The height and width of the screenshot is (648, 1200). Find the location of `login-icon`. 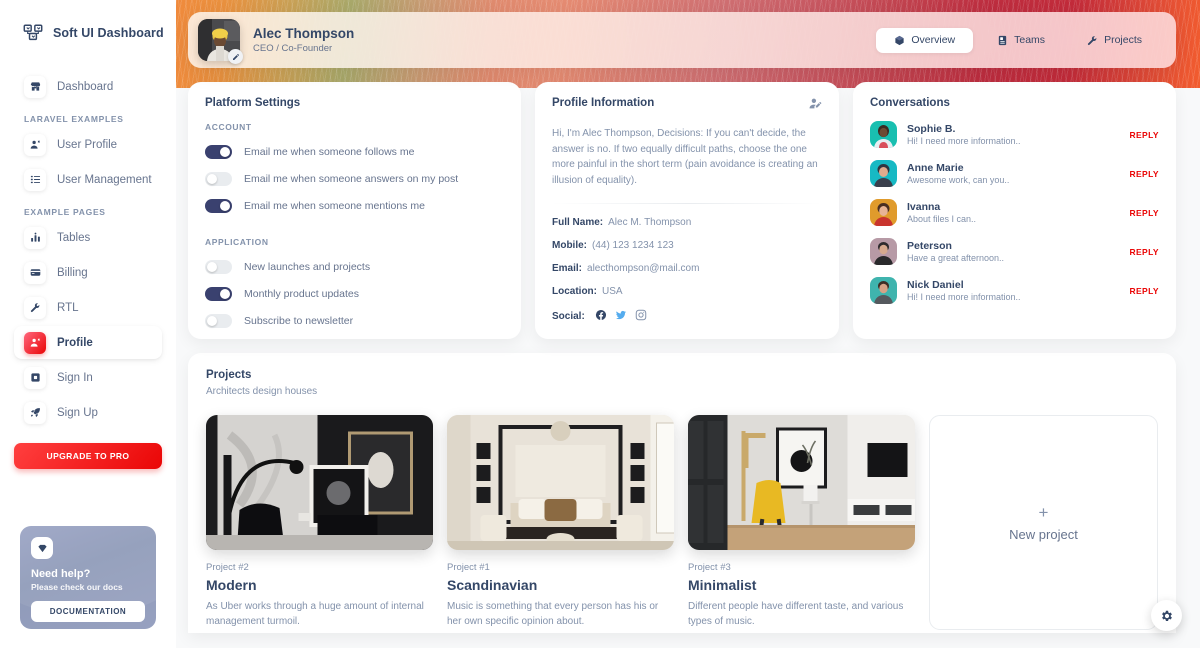

login-icon is located at coordinates (35, 377).